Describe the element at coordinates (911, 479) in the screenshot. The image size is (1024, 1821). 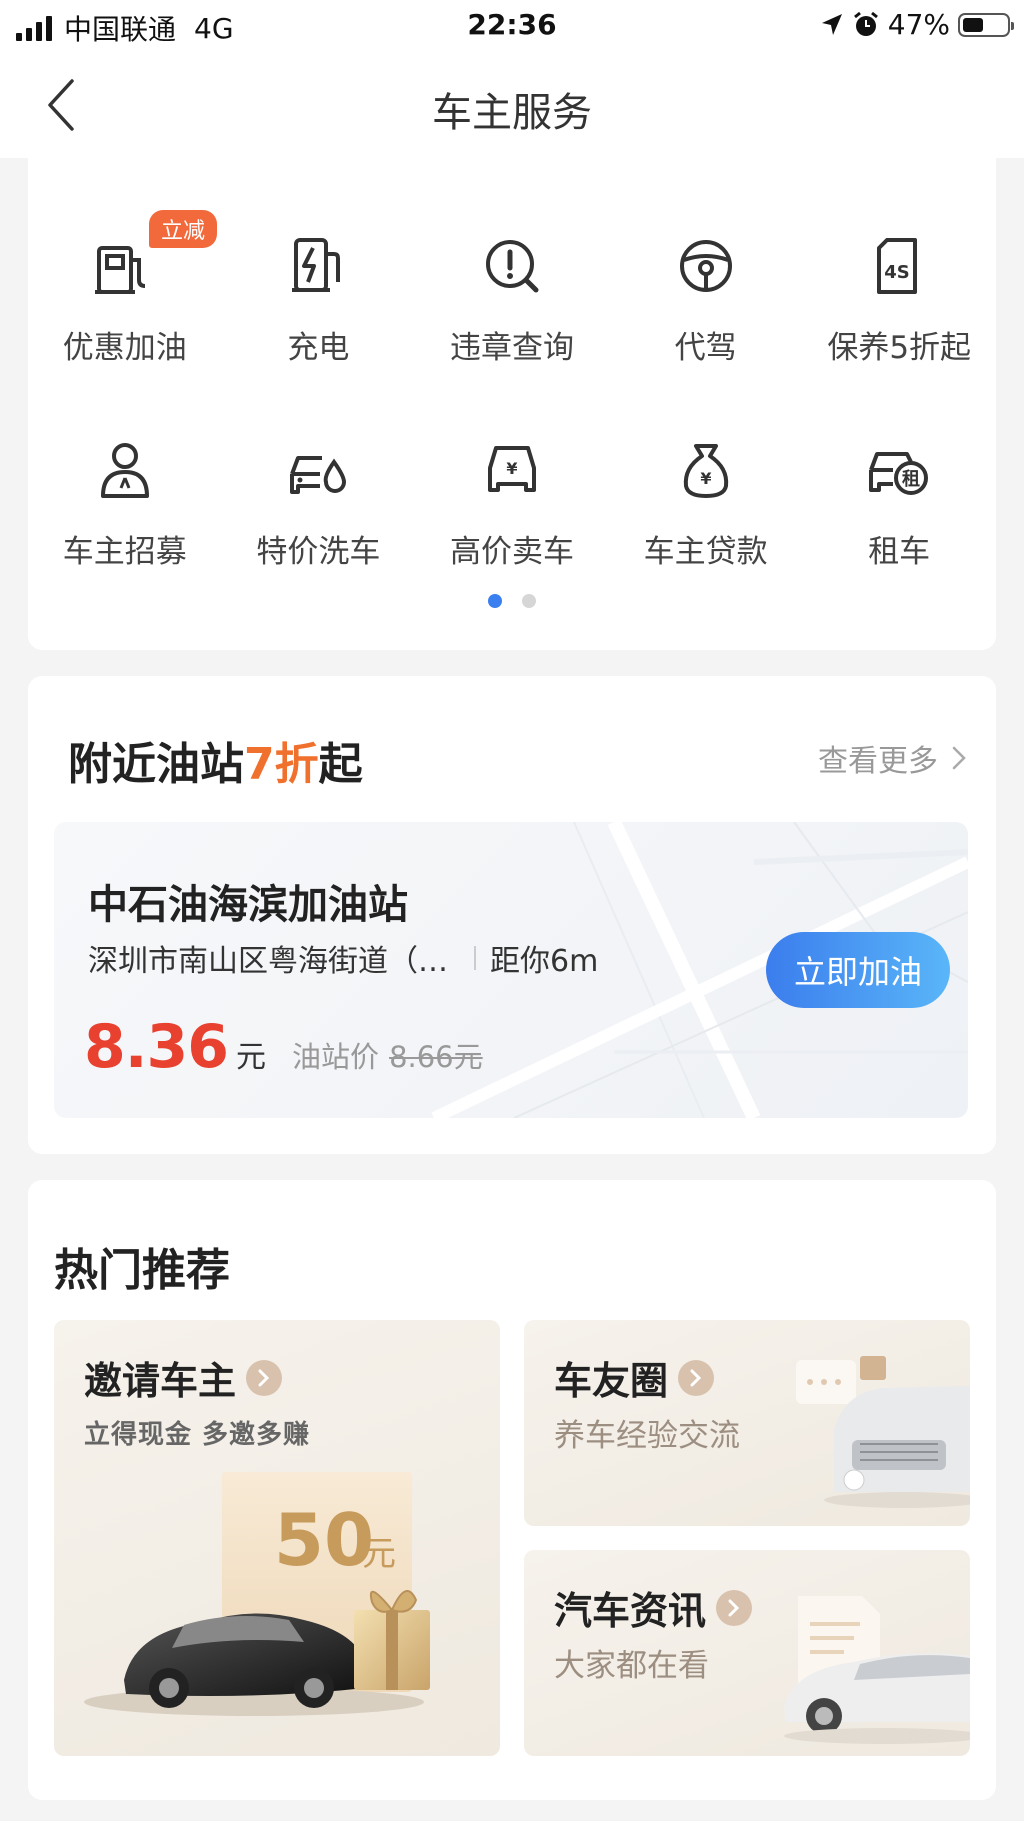
I see `svg-text: 租` at that location.